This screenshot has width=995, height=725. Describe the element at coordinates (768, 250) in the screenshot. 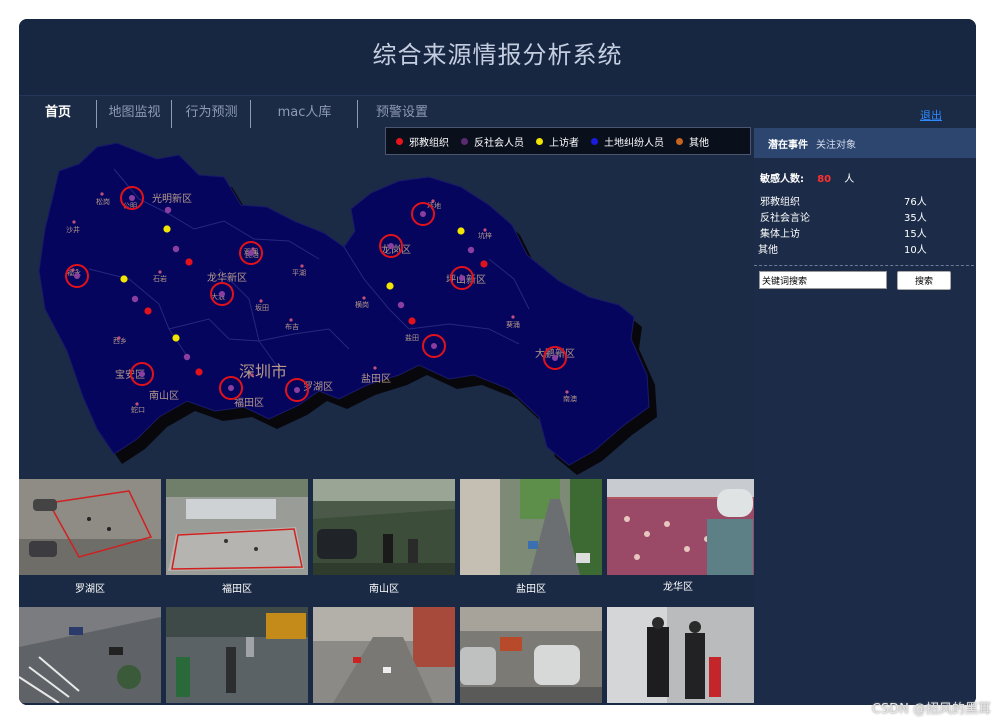

I see `stat-name: 其他` at that location.